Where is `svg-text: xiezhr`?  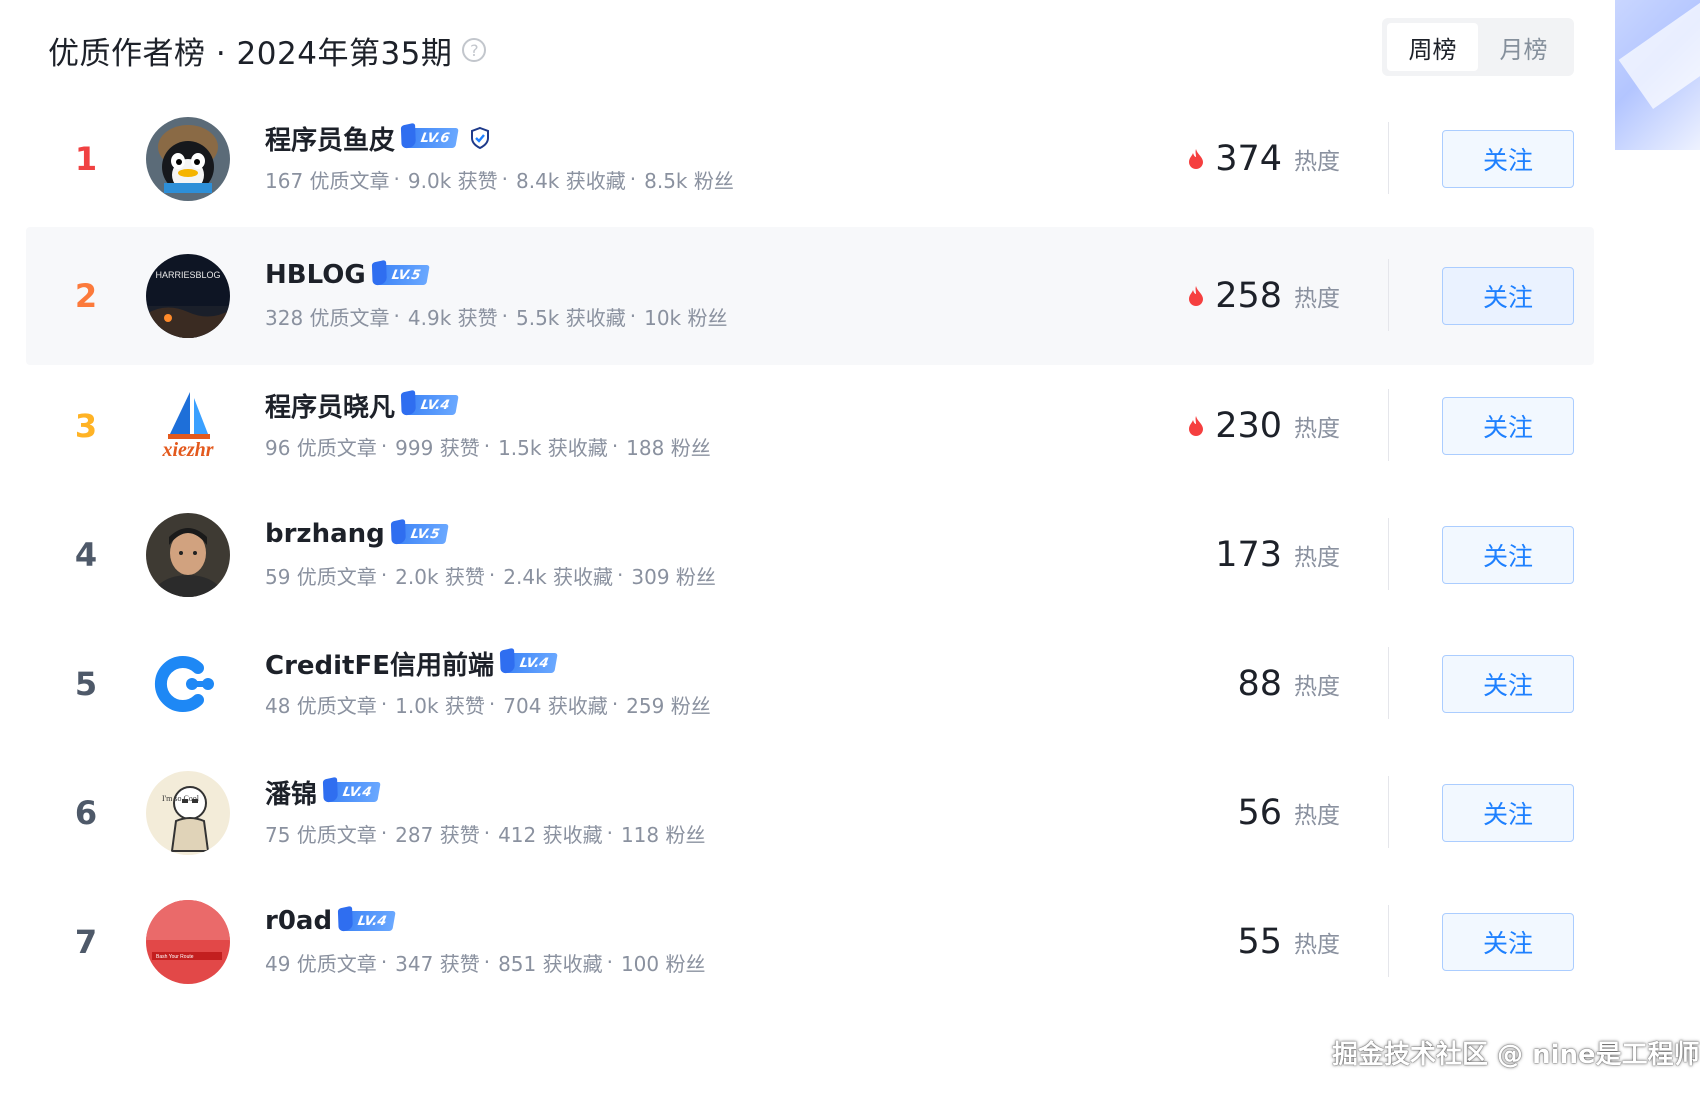 svg-text: xiezhr is located at coordinates (187, 450).